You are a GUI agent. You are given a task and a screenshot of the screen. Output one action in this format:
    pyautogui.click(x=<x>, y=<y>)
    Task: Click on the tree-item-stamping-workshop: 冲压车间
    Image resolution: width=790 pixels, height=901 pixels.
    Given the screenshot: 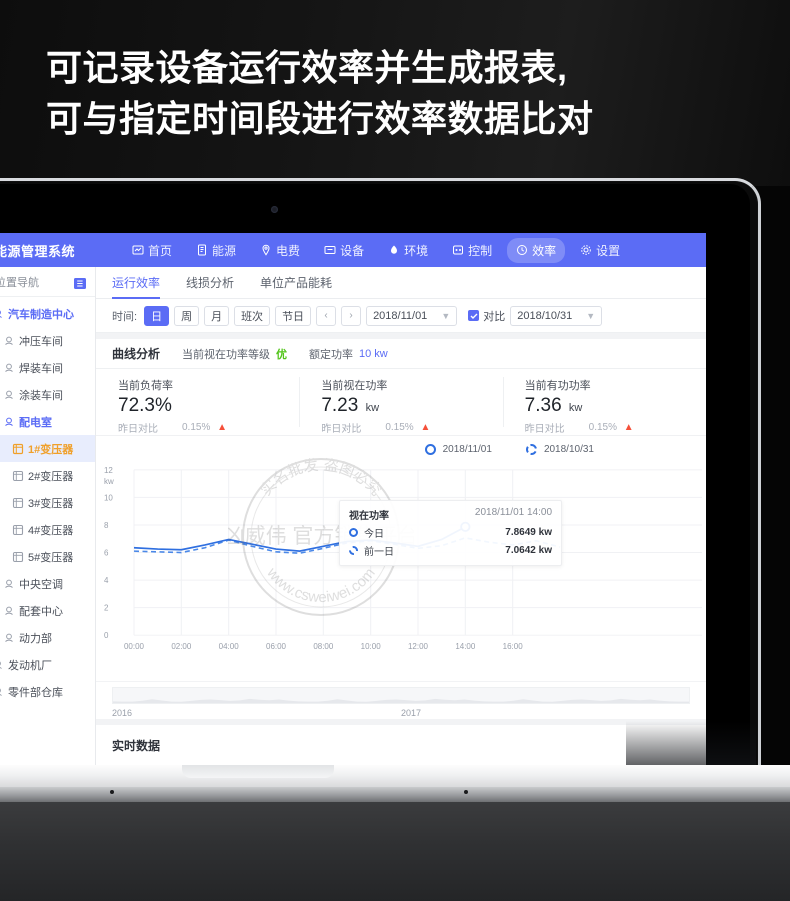 What is the action you would take?
    pyautogui.click(x=47, y=340)
    